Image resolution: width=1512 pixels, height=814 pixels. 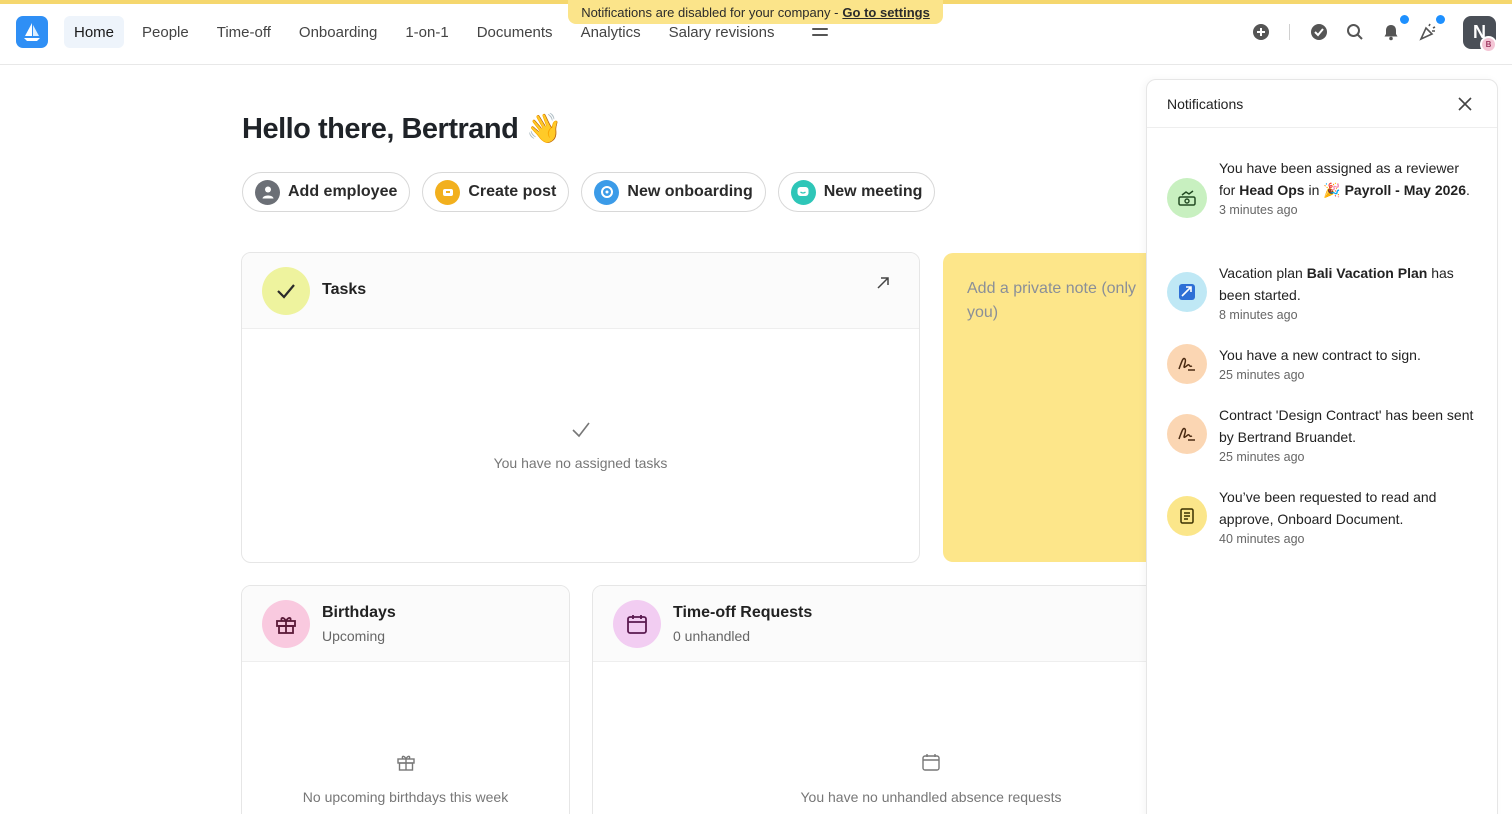 What do you see at coordinates (286, 291) in the screenshot?
I see `checkmark-icon` at bounding box center [286, 291].